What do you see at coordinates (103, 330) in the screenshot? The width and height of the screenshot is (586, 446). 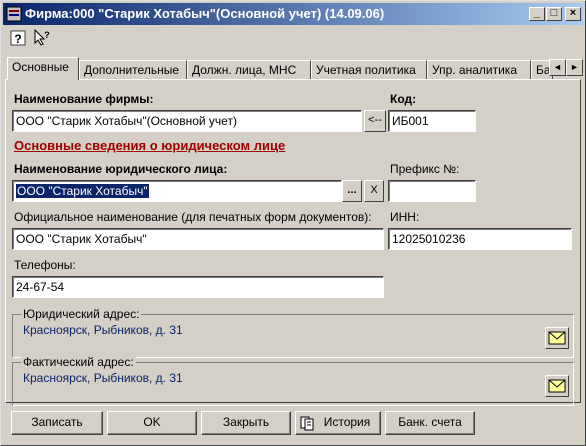 I see `legal-address-value: Красноярск, Рыбников, д. 31` at bounding box center [103, 330].